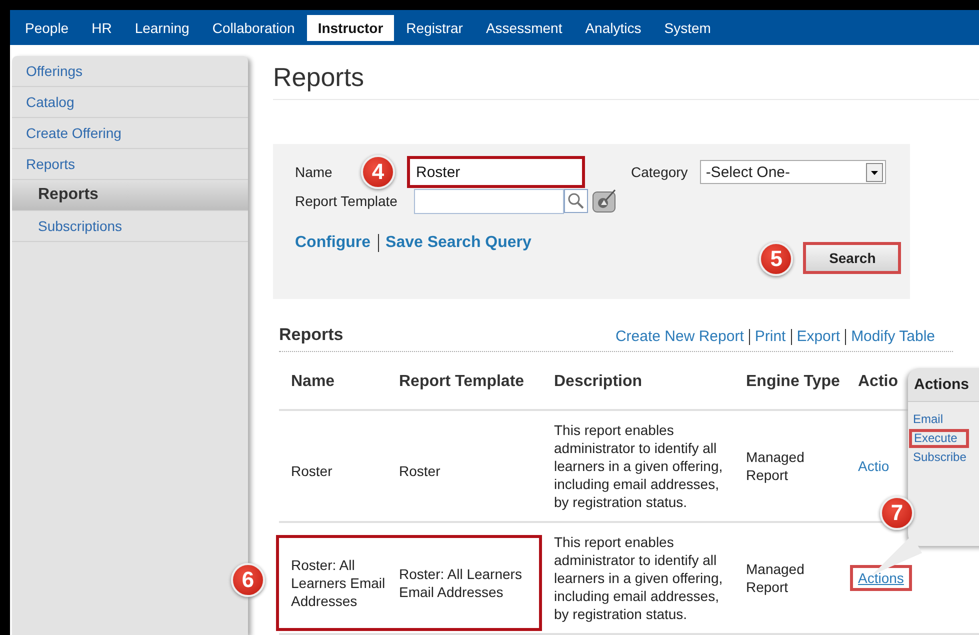 The height and width of the screenshot is (635, 979). Describe the element at coordinates (248, 580) in the screenshot. I see `step-callout: 6` at that location.